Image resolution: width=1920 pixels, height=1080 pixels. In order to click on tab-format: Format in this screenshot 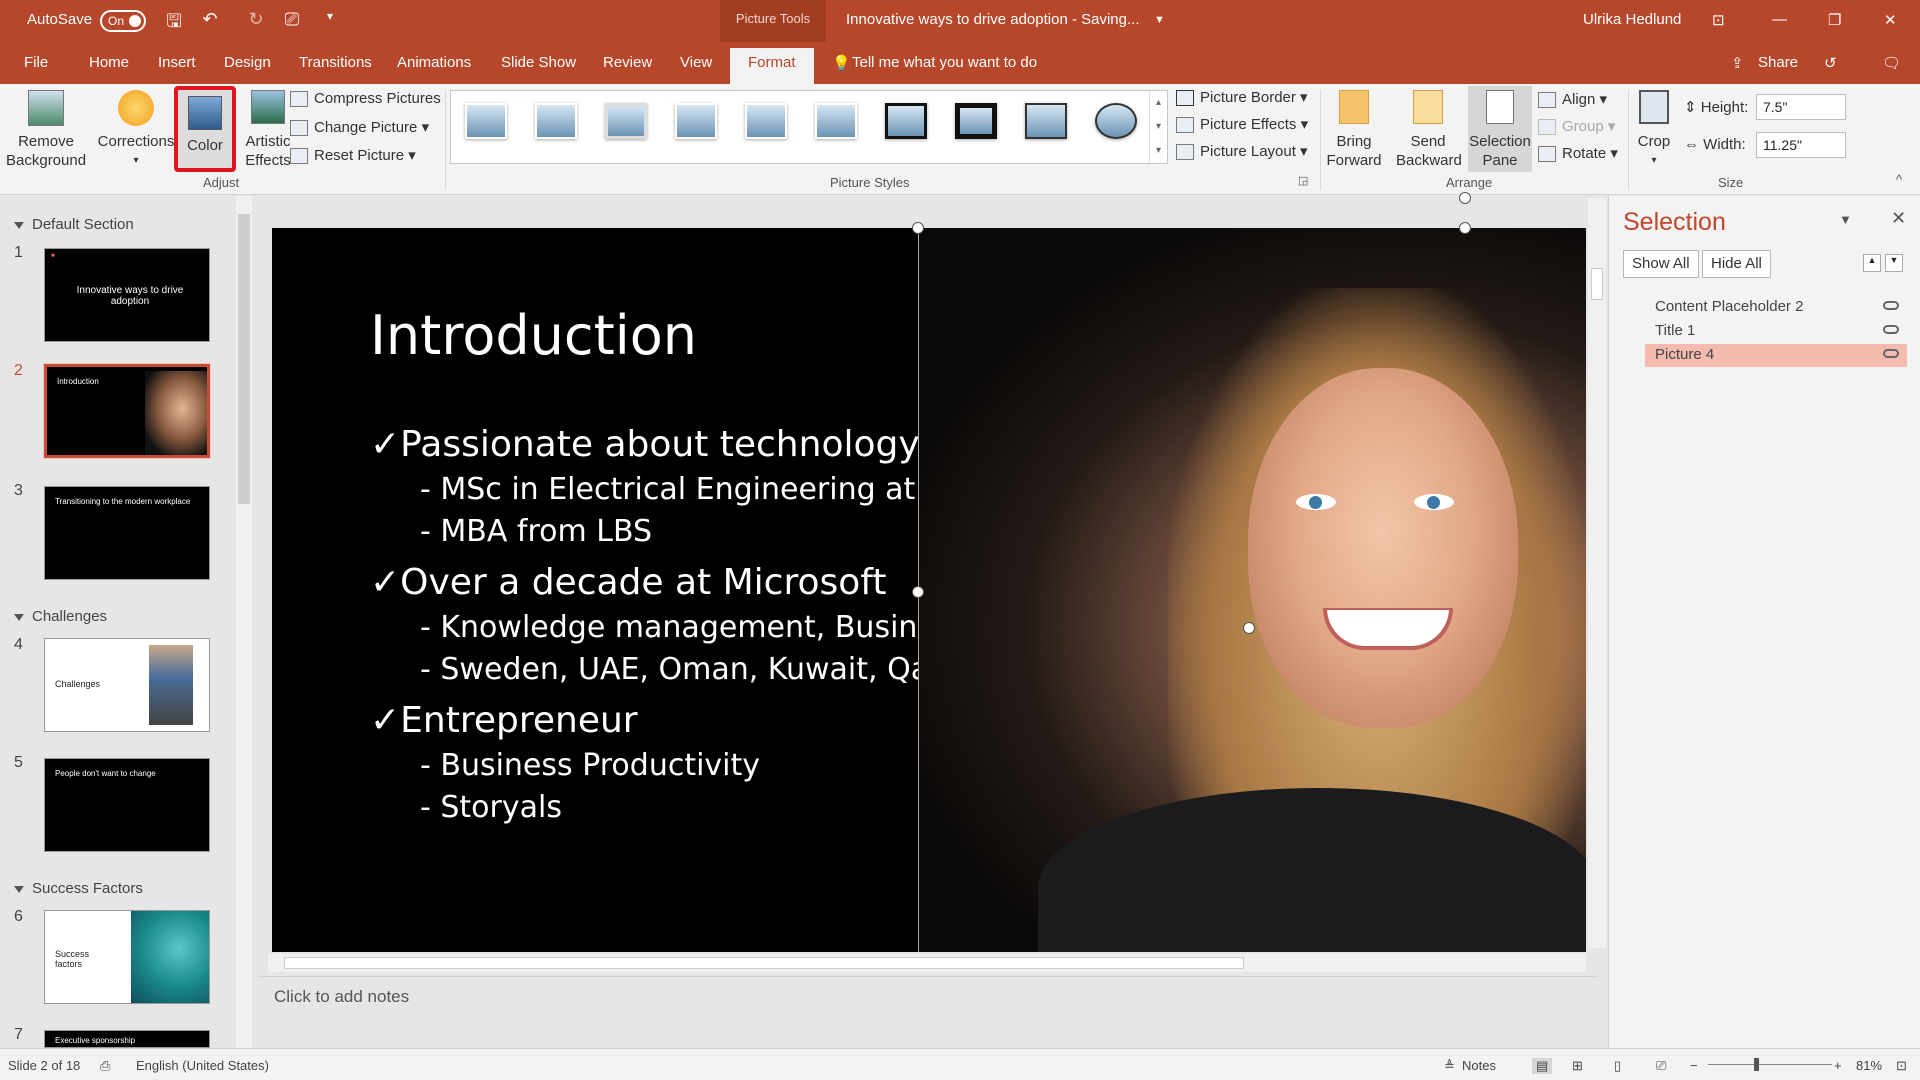, I will do `click(772, 66)`.